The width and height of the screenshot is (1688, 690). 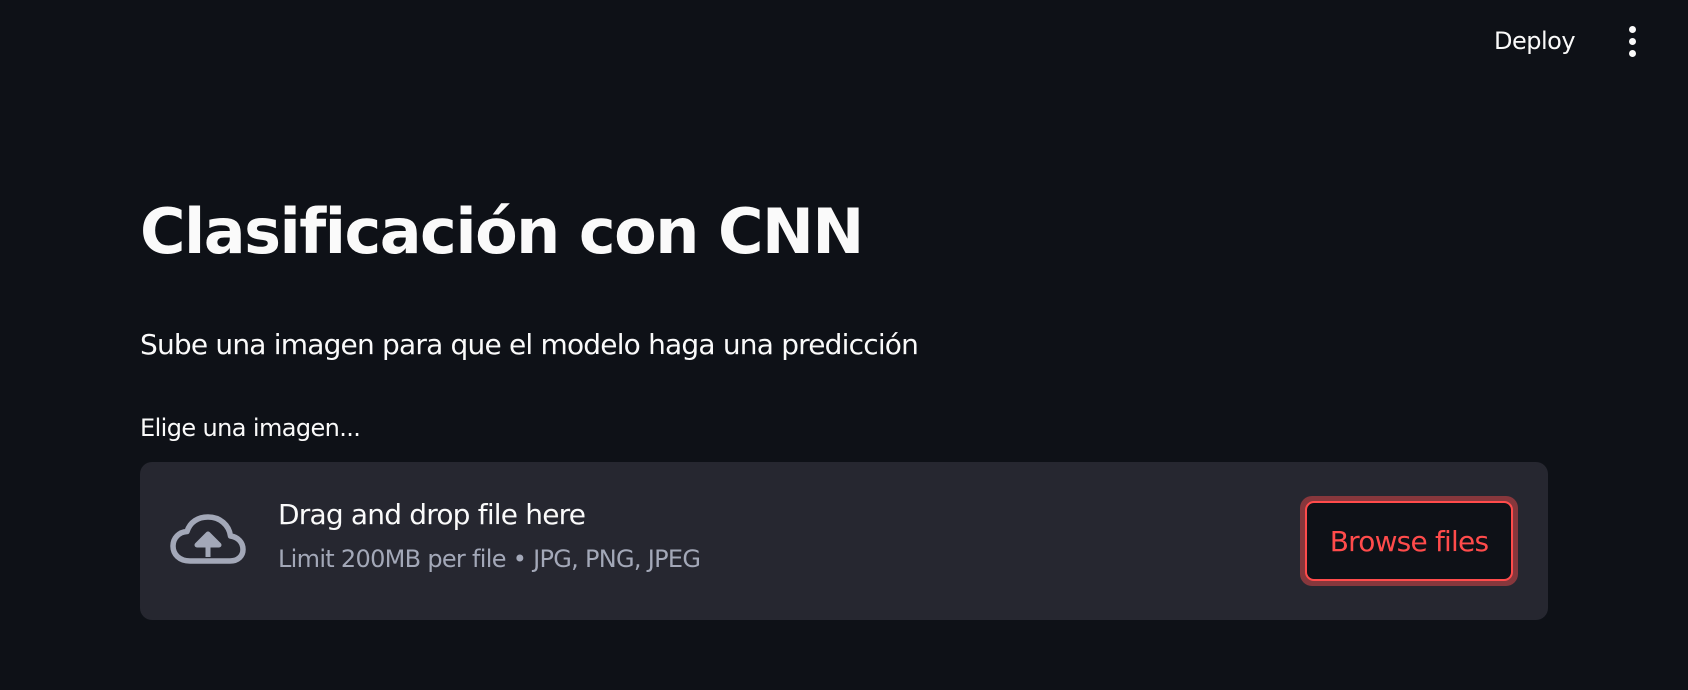 I want to click on deploy-button: Deploy, so click(x=1534, y=41).